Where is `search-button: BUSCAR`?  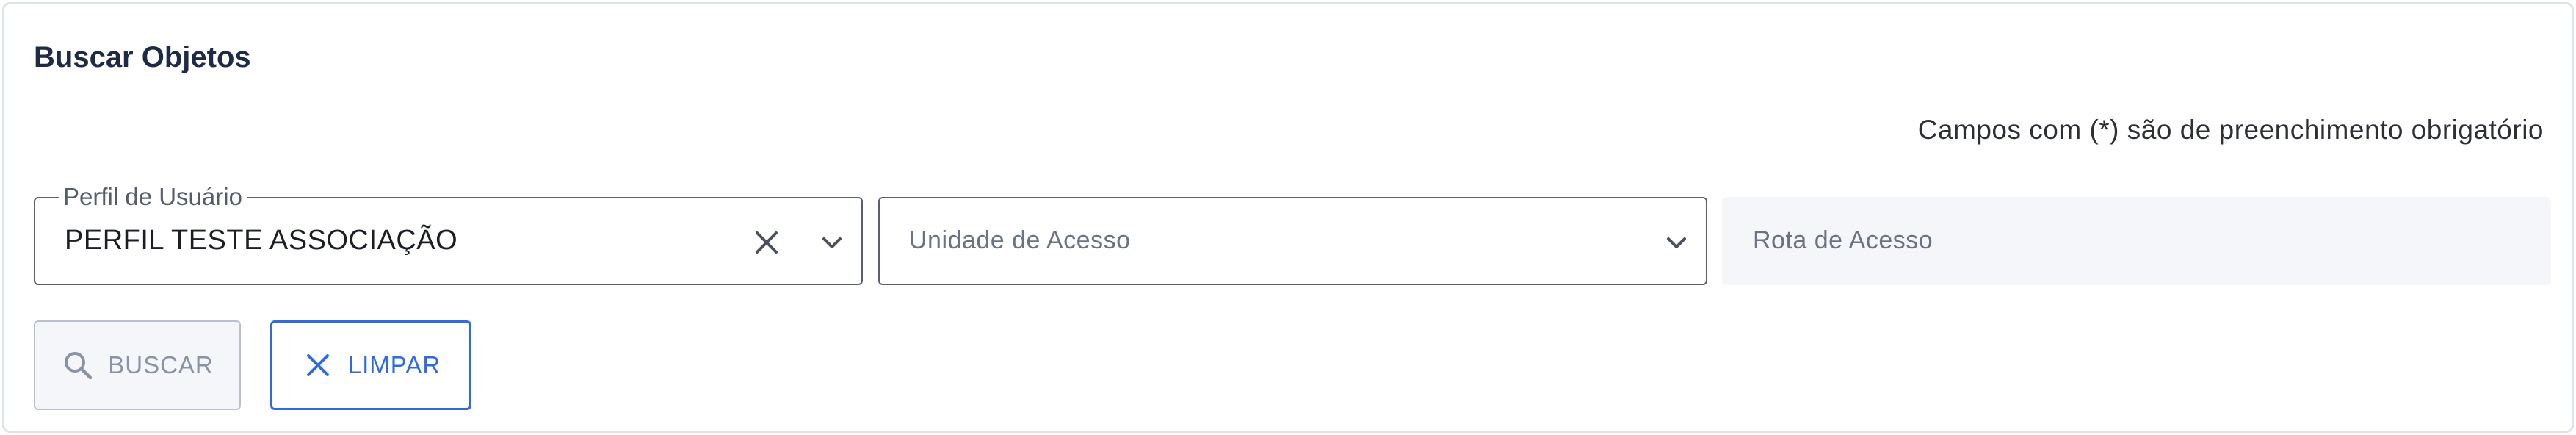 search-button: BUSCAR is located at coordinates (137, 365).